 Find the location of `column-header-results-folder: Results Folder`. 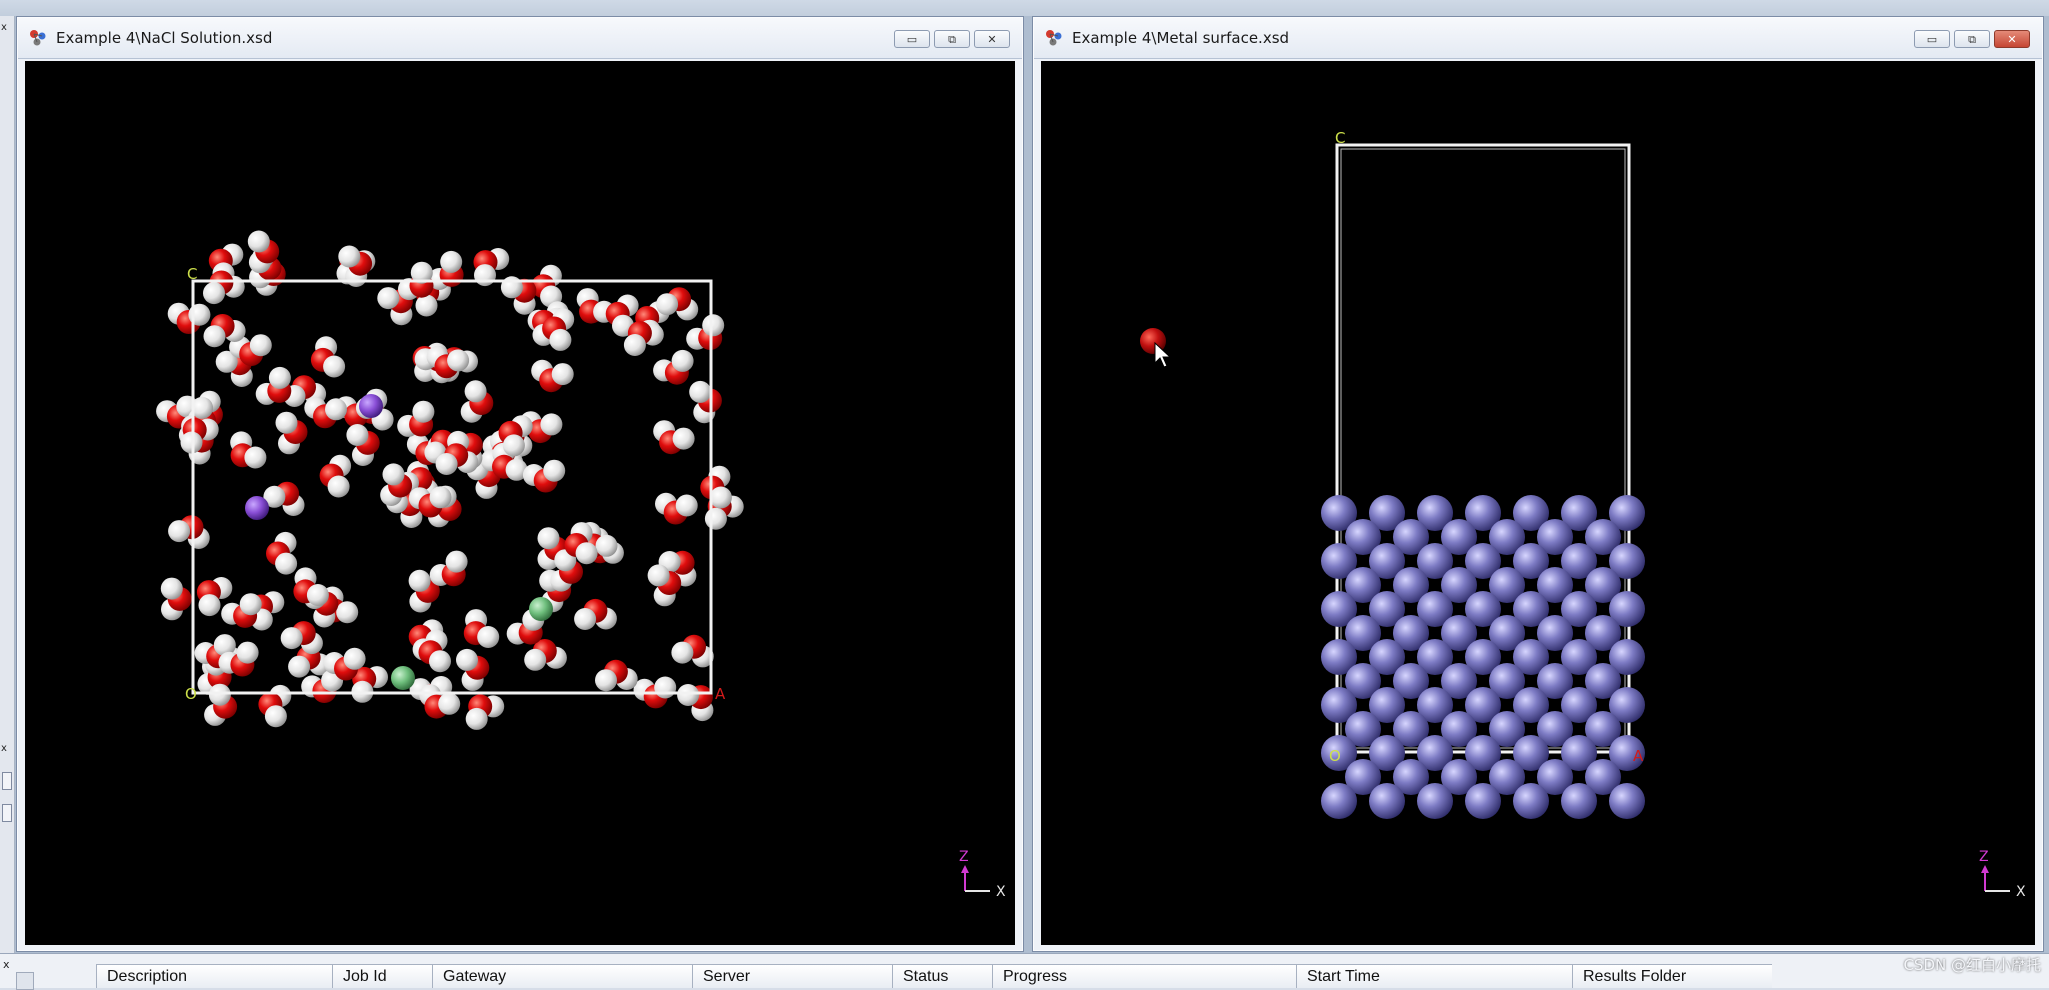

column-header-results-folder: Results Folder is located at coordinates (1672, 976).